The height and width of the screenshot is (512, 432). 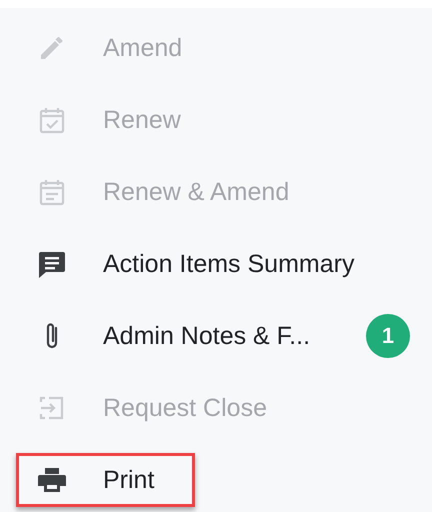 I want to click on menu-item-label: Amend, so click(x=142, y=48).